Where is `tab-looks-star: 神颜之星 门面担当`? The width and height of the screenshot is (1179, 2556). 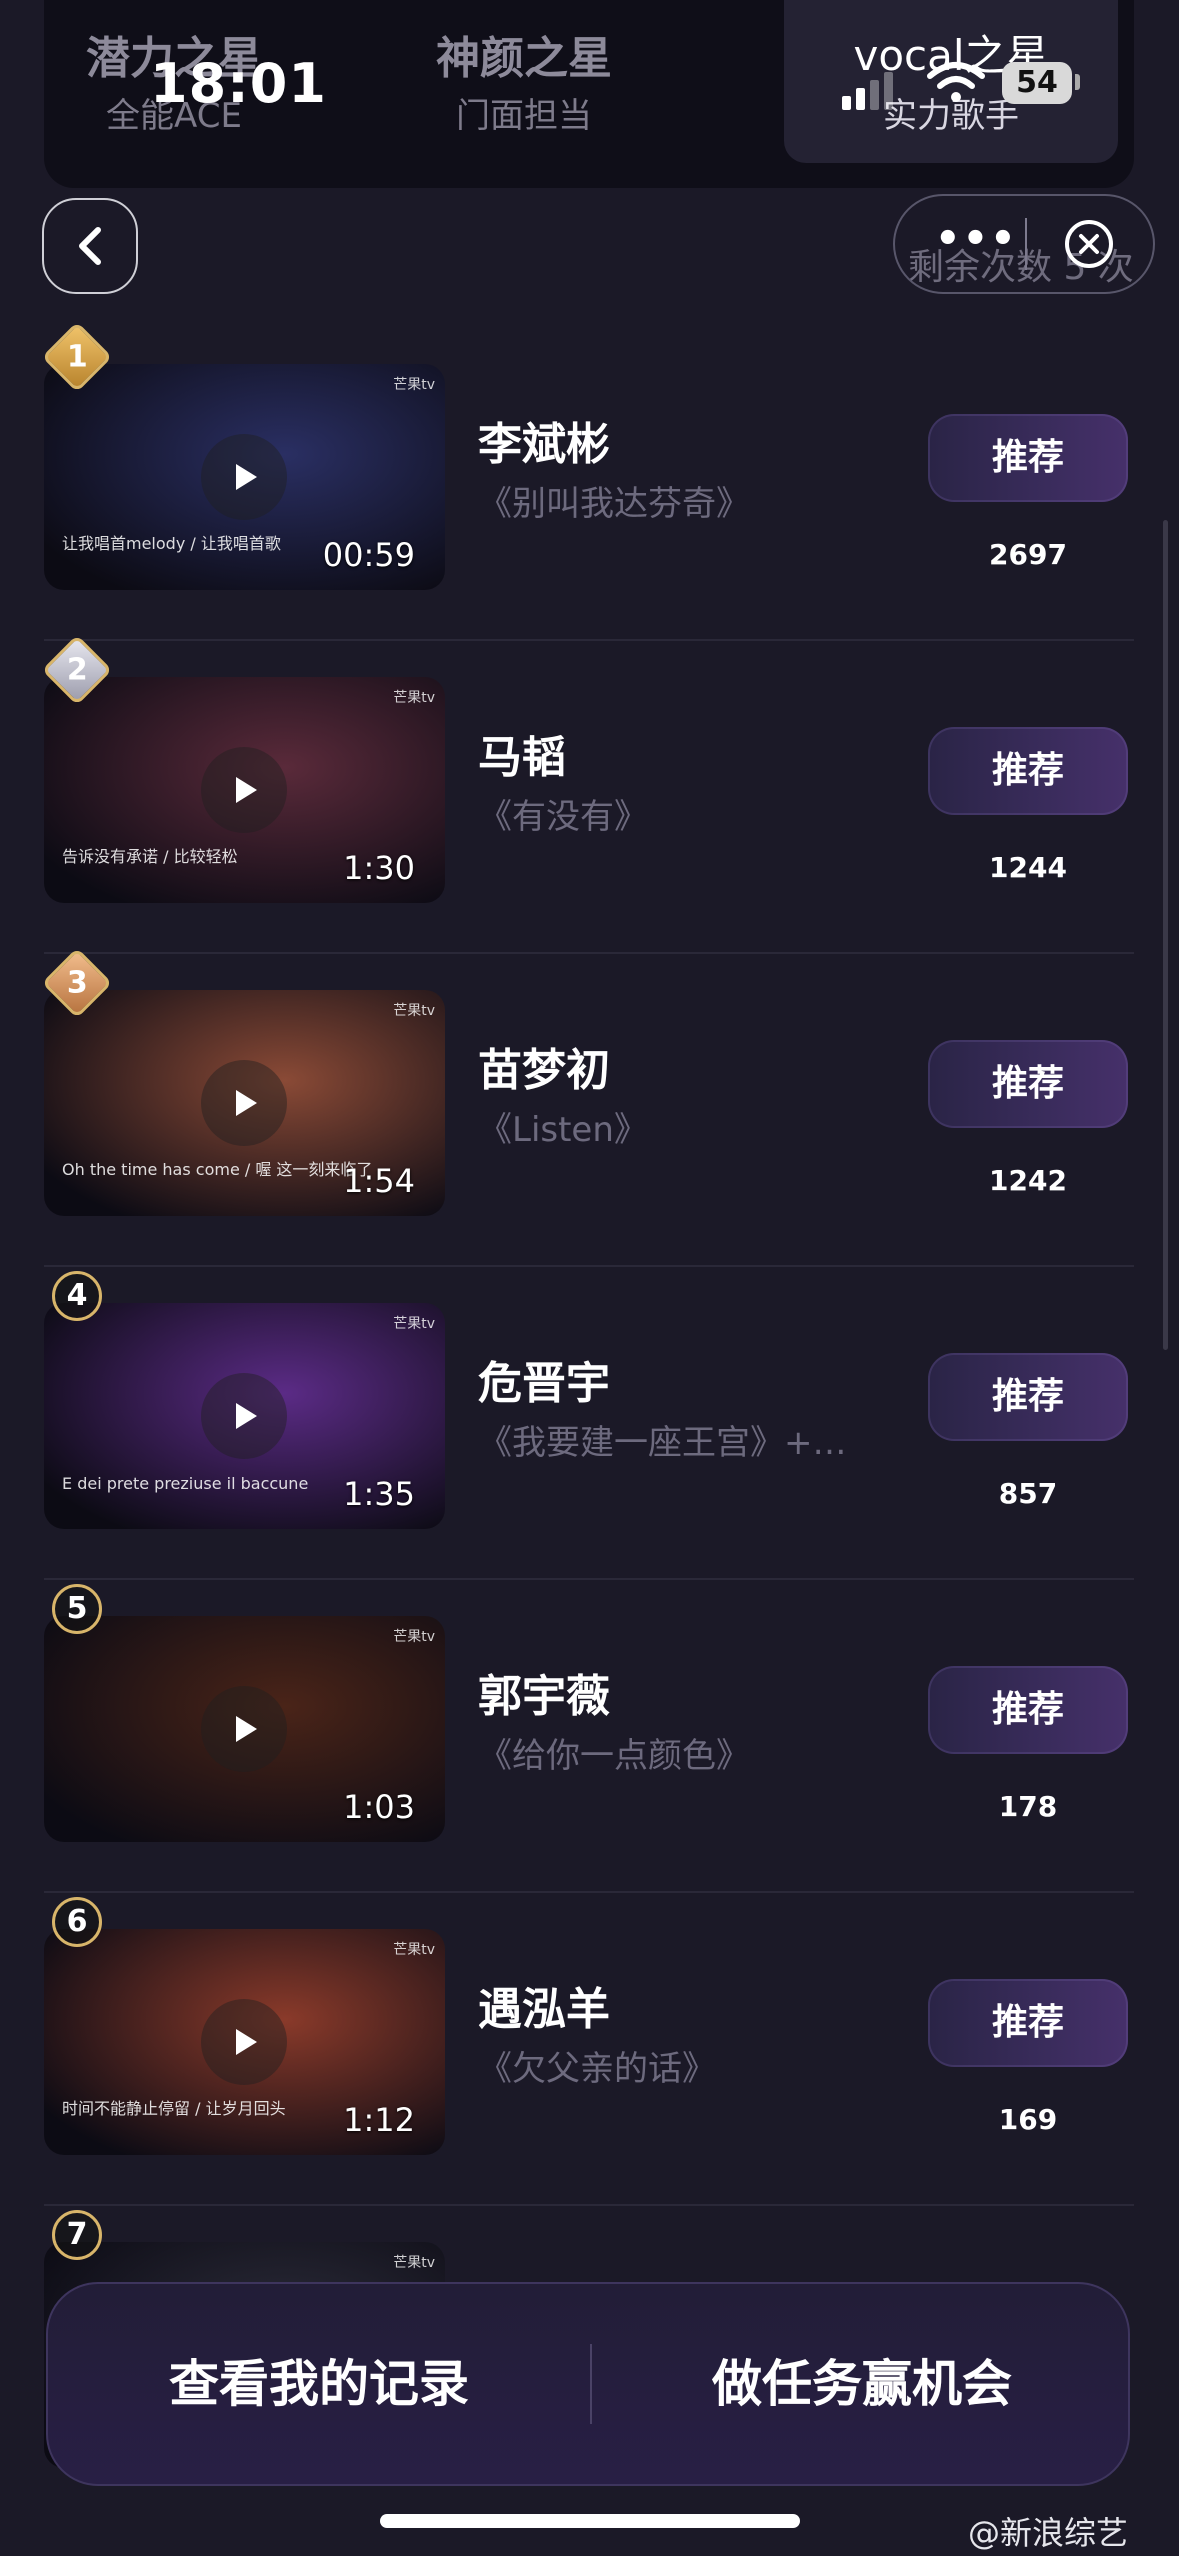
tab-looks-star: 神颜之星 门面担当 is located at coordinates (524, 81).